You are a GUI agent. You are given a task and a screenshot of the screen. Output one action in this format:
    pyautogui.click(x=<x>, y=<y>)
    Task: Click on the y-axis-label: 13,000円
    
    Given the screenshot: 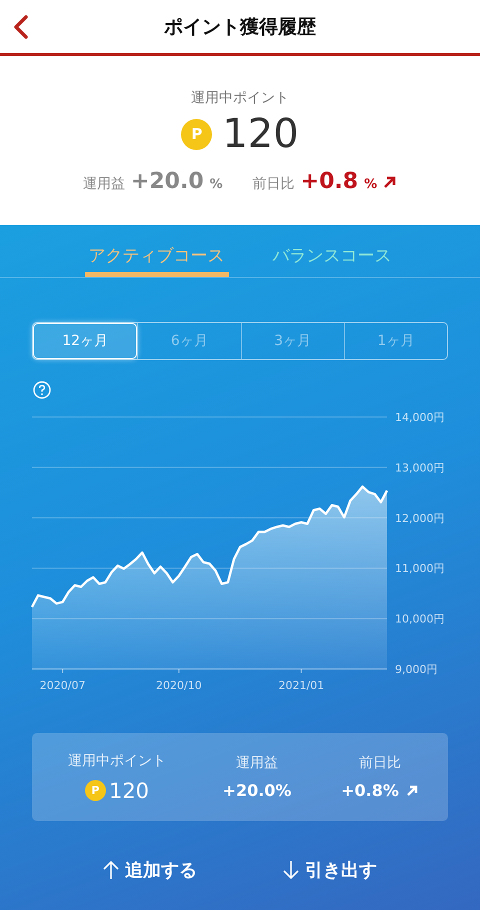 What is the action you would take?
    pyautogui.click(x=419, y=467)
    